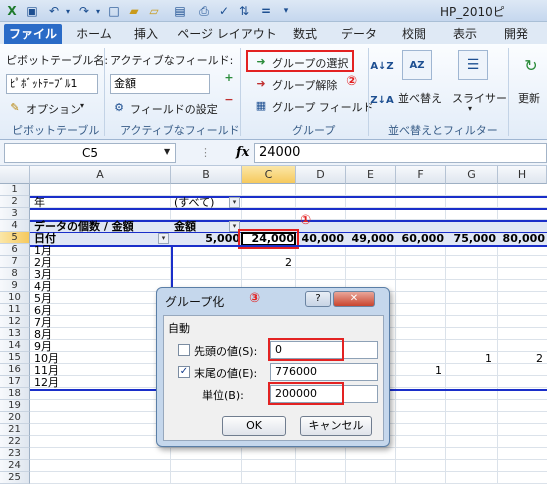  Describe the element at coordinates (15, 286) in the screenshot. I see `row-header-9: 9` at that location.